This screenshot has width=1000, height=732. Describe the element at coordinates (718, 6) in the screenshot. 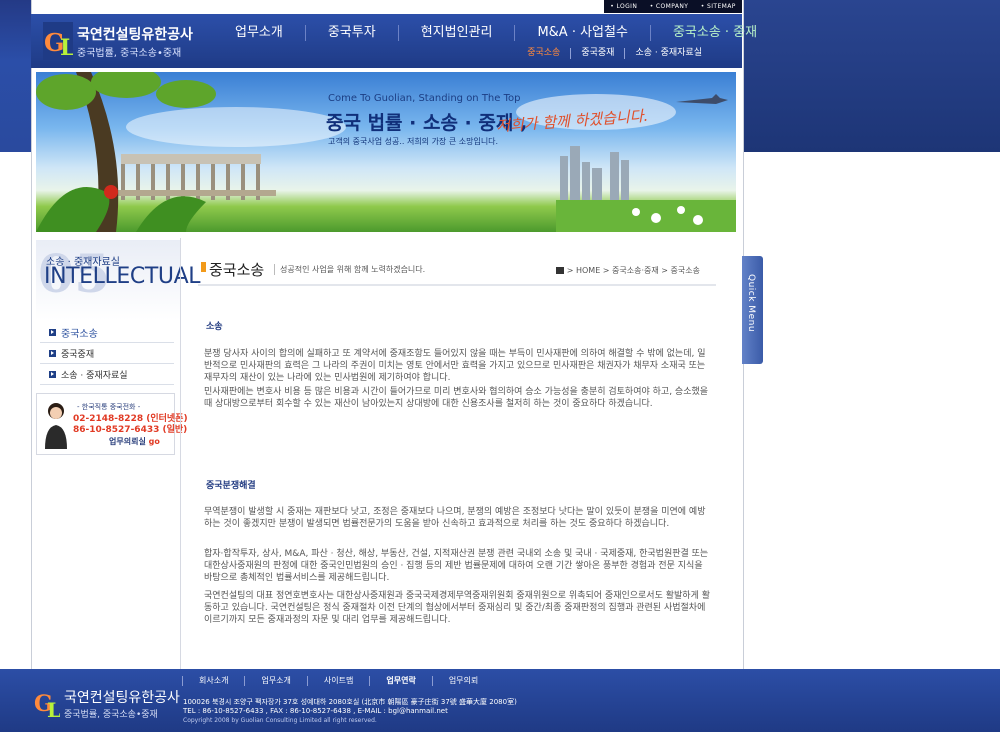

I see `sitemap-link: • SITEMAP` at that location.